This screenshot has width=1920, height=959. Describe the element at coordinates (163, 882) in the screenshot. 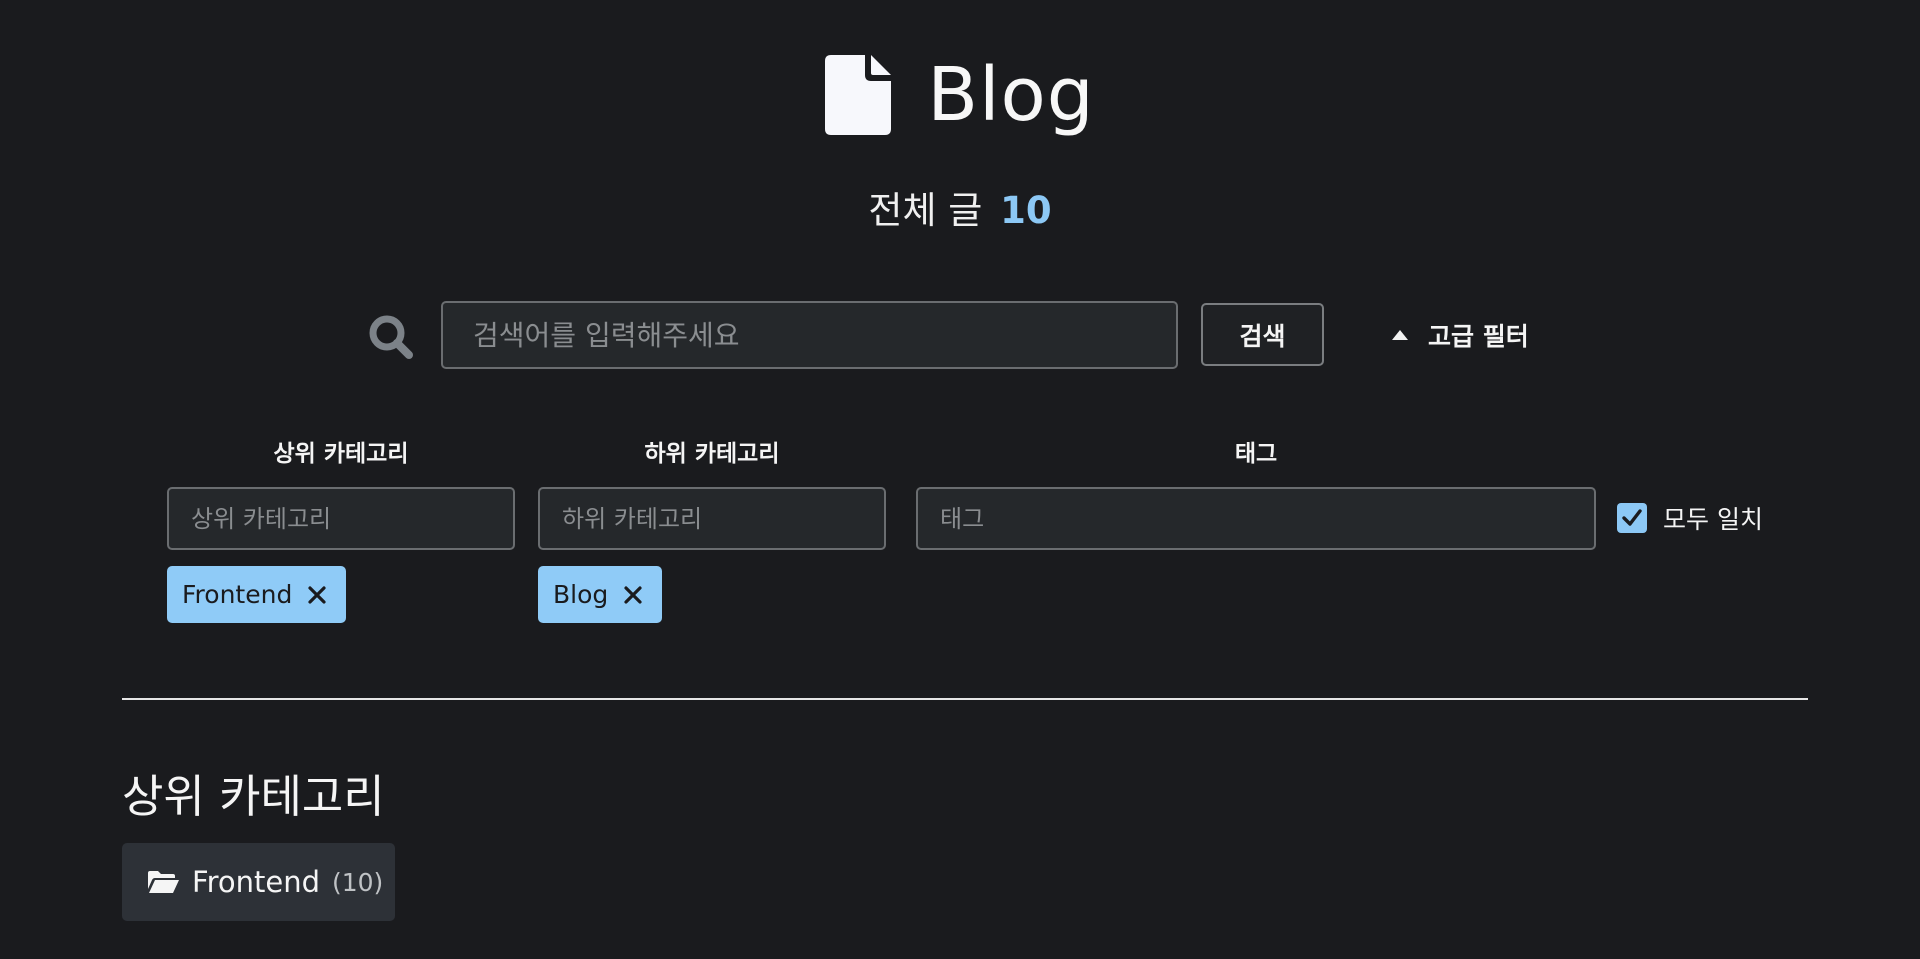

I see `folder-open-icon` at that location.